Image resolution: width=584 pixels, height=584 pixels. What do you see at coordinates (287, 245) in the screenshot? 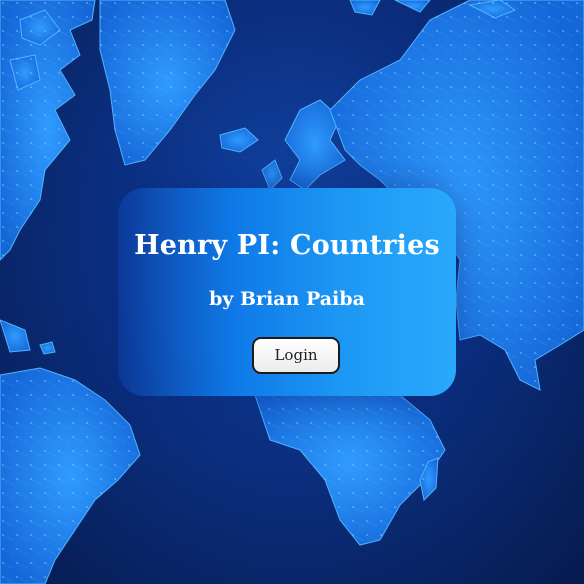
I see `page-title: Henry PI: Countries` at bounding box center [287, 245].